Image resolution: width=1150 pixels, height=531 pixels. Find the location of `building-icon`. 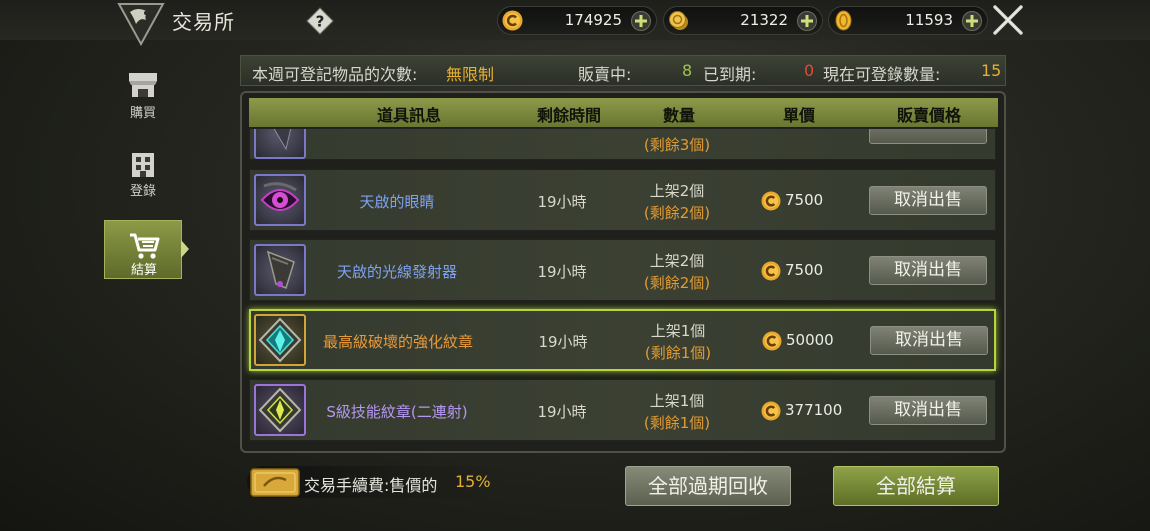

building-icon is located at coordinates (143, 165).